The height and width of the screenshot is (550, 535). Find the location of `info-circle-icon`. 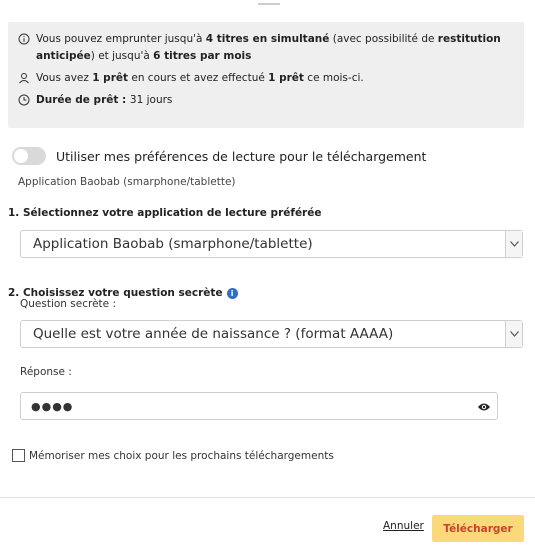

info-circle-icon is located at coordinates (24, 39).